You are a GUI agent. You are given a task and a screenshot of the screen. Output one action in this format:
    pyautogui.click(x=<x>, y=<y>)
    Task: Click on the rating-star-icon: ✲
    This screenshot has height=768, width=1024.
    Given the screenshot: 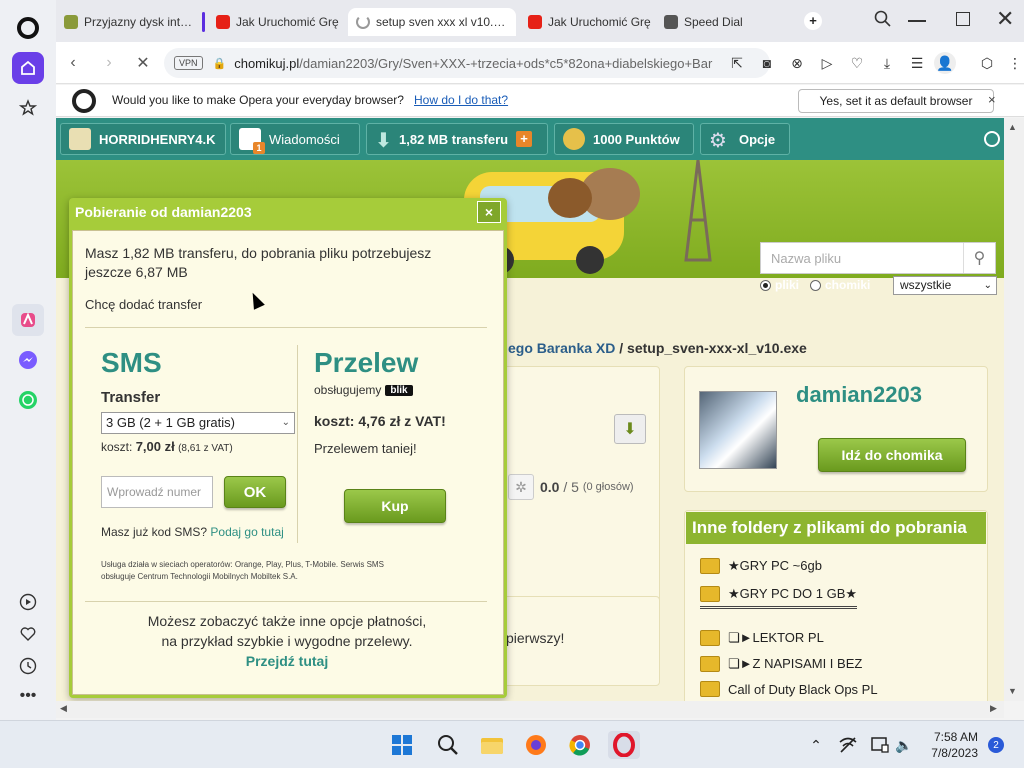 What is the action you would take?
    pyautogui.click(x=521, y=487)
    